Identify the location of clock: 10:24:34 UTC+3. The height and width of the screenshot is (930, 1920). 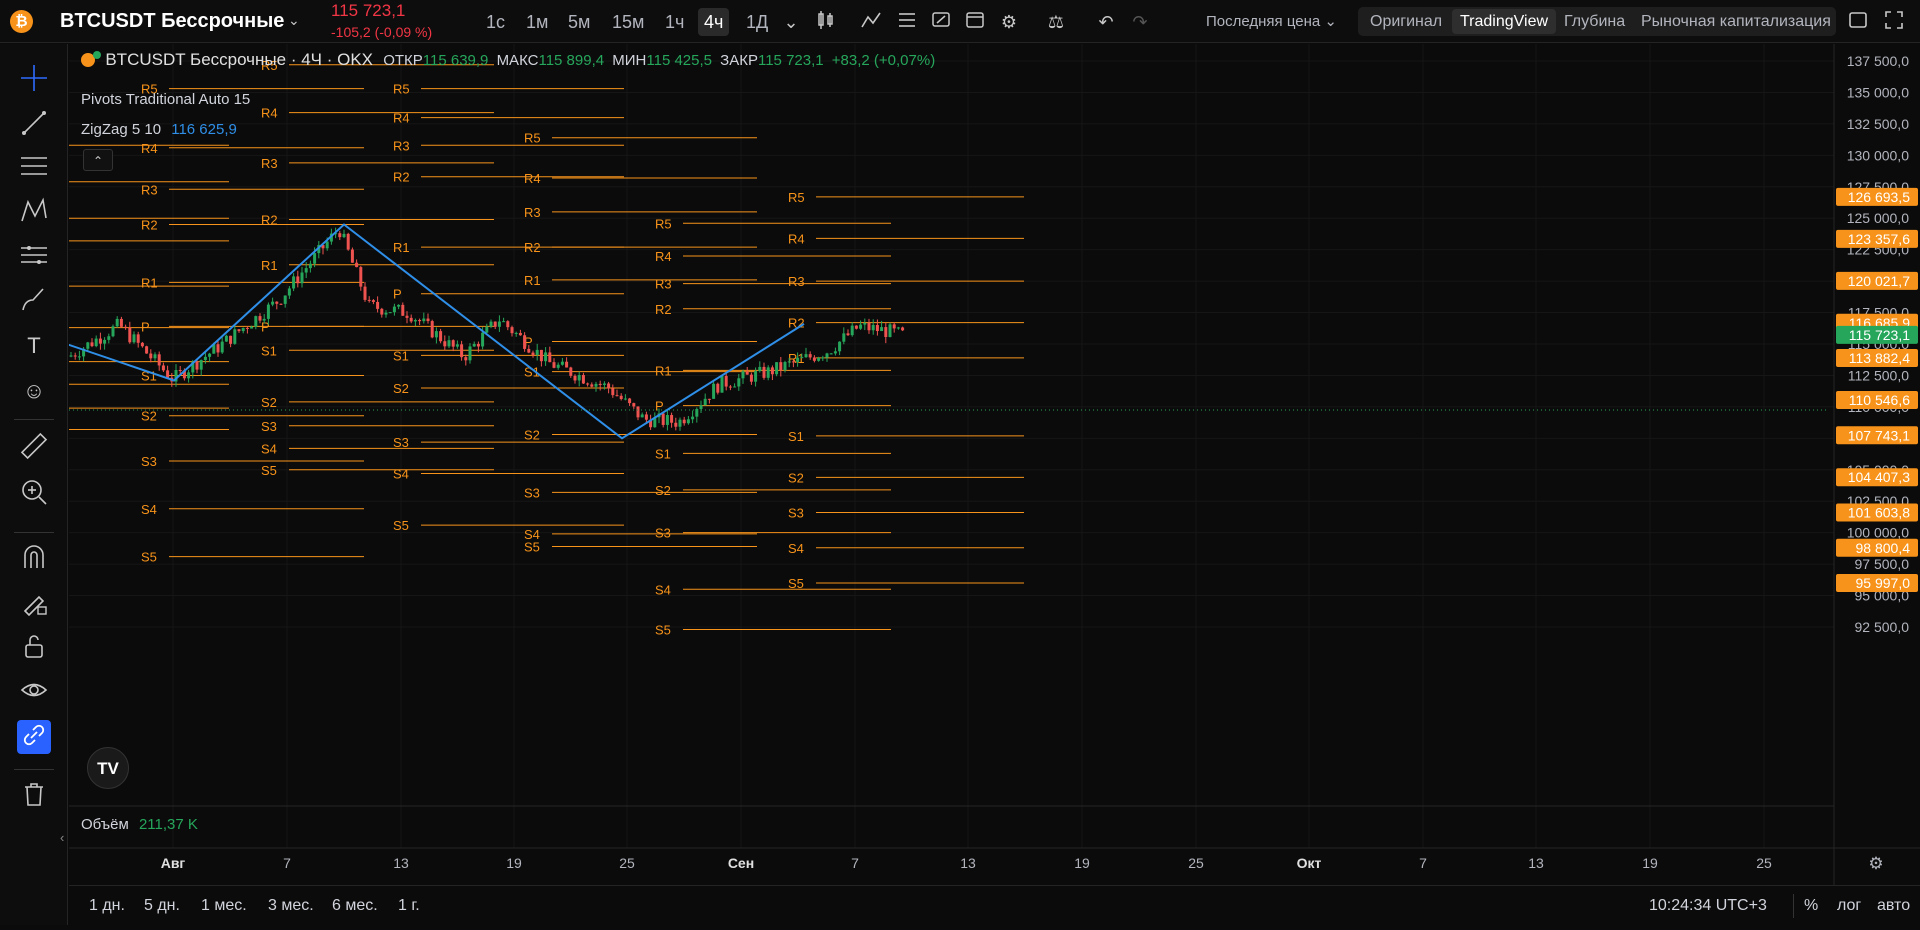
(1708, 906).